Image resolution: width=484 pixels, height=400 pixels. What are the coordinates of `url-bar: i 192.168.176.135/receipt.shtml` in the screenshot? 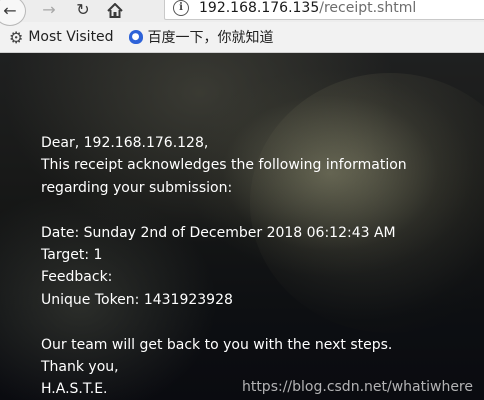 It's located at (324, 10).